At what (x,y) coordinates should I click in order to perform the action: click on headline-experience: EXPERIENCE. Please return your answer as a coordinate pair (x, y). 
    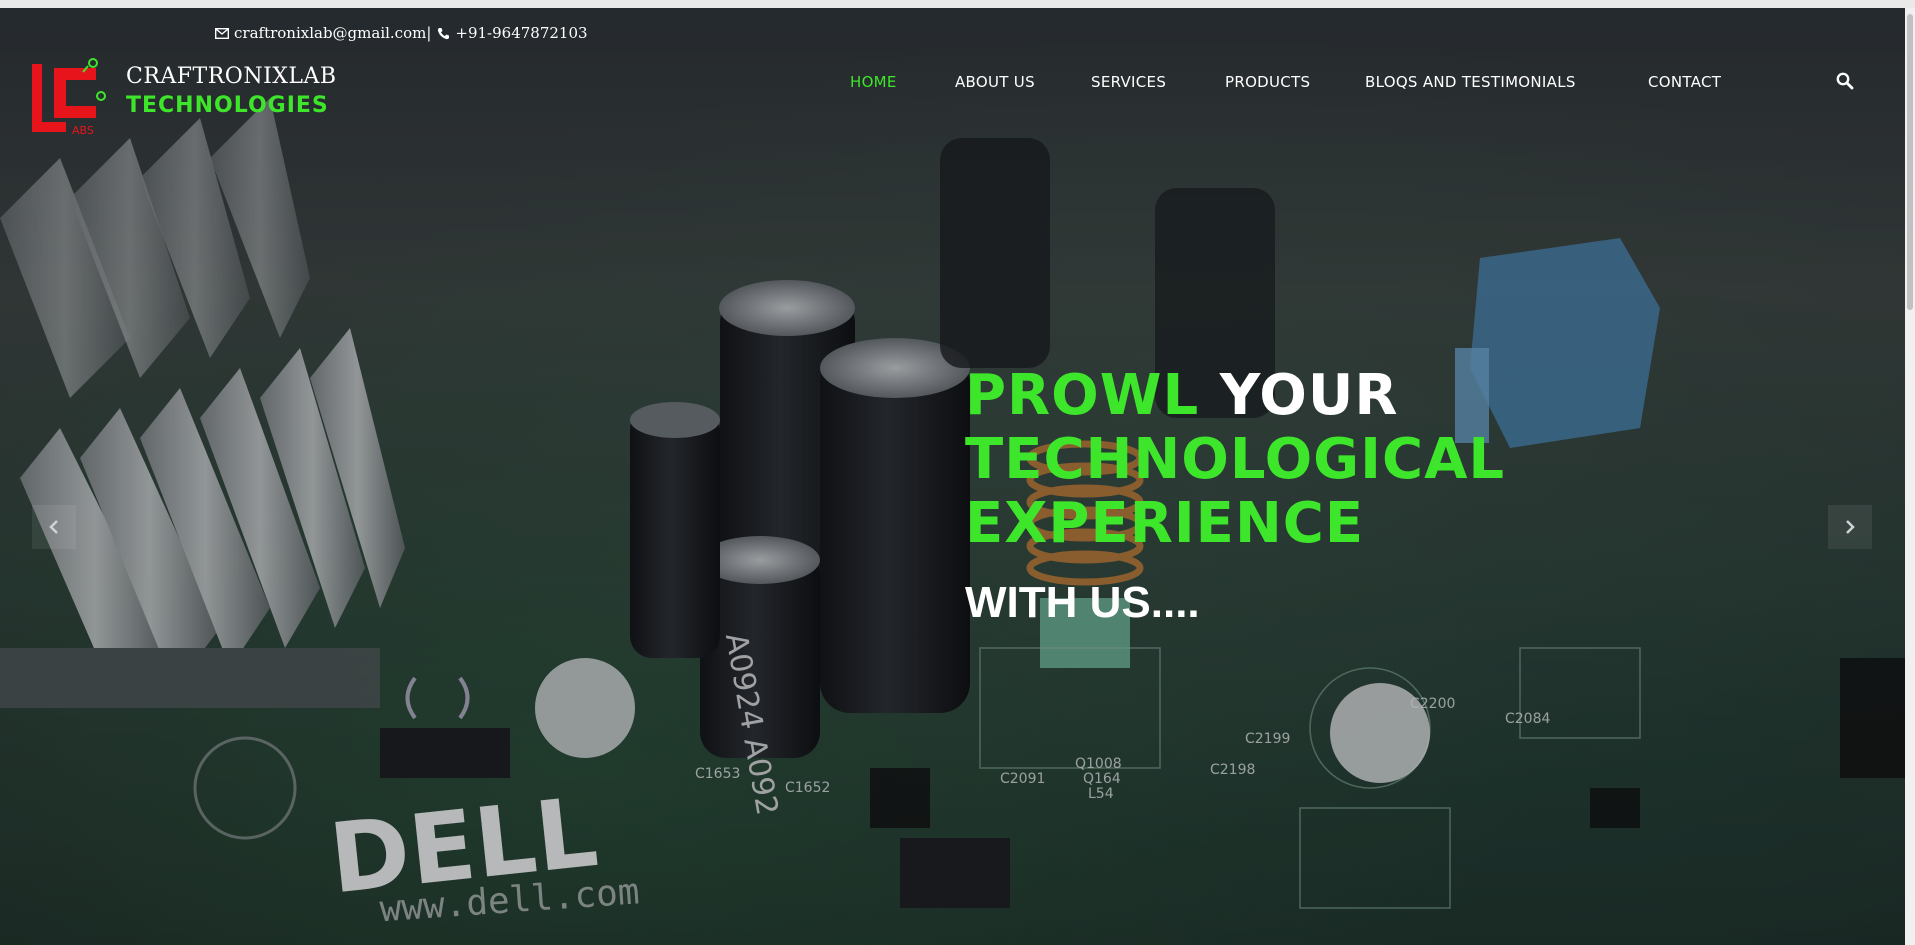
    Looking at the image, I should click on (1165, 523).